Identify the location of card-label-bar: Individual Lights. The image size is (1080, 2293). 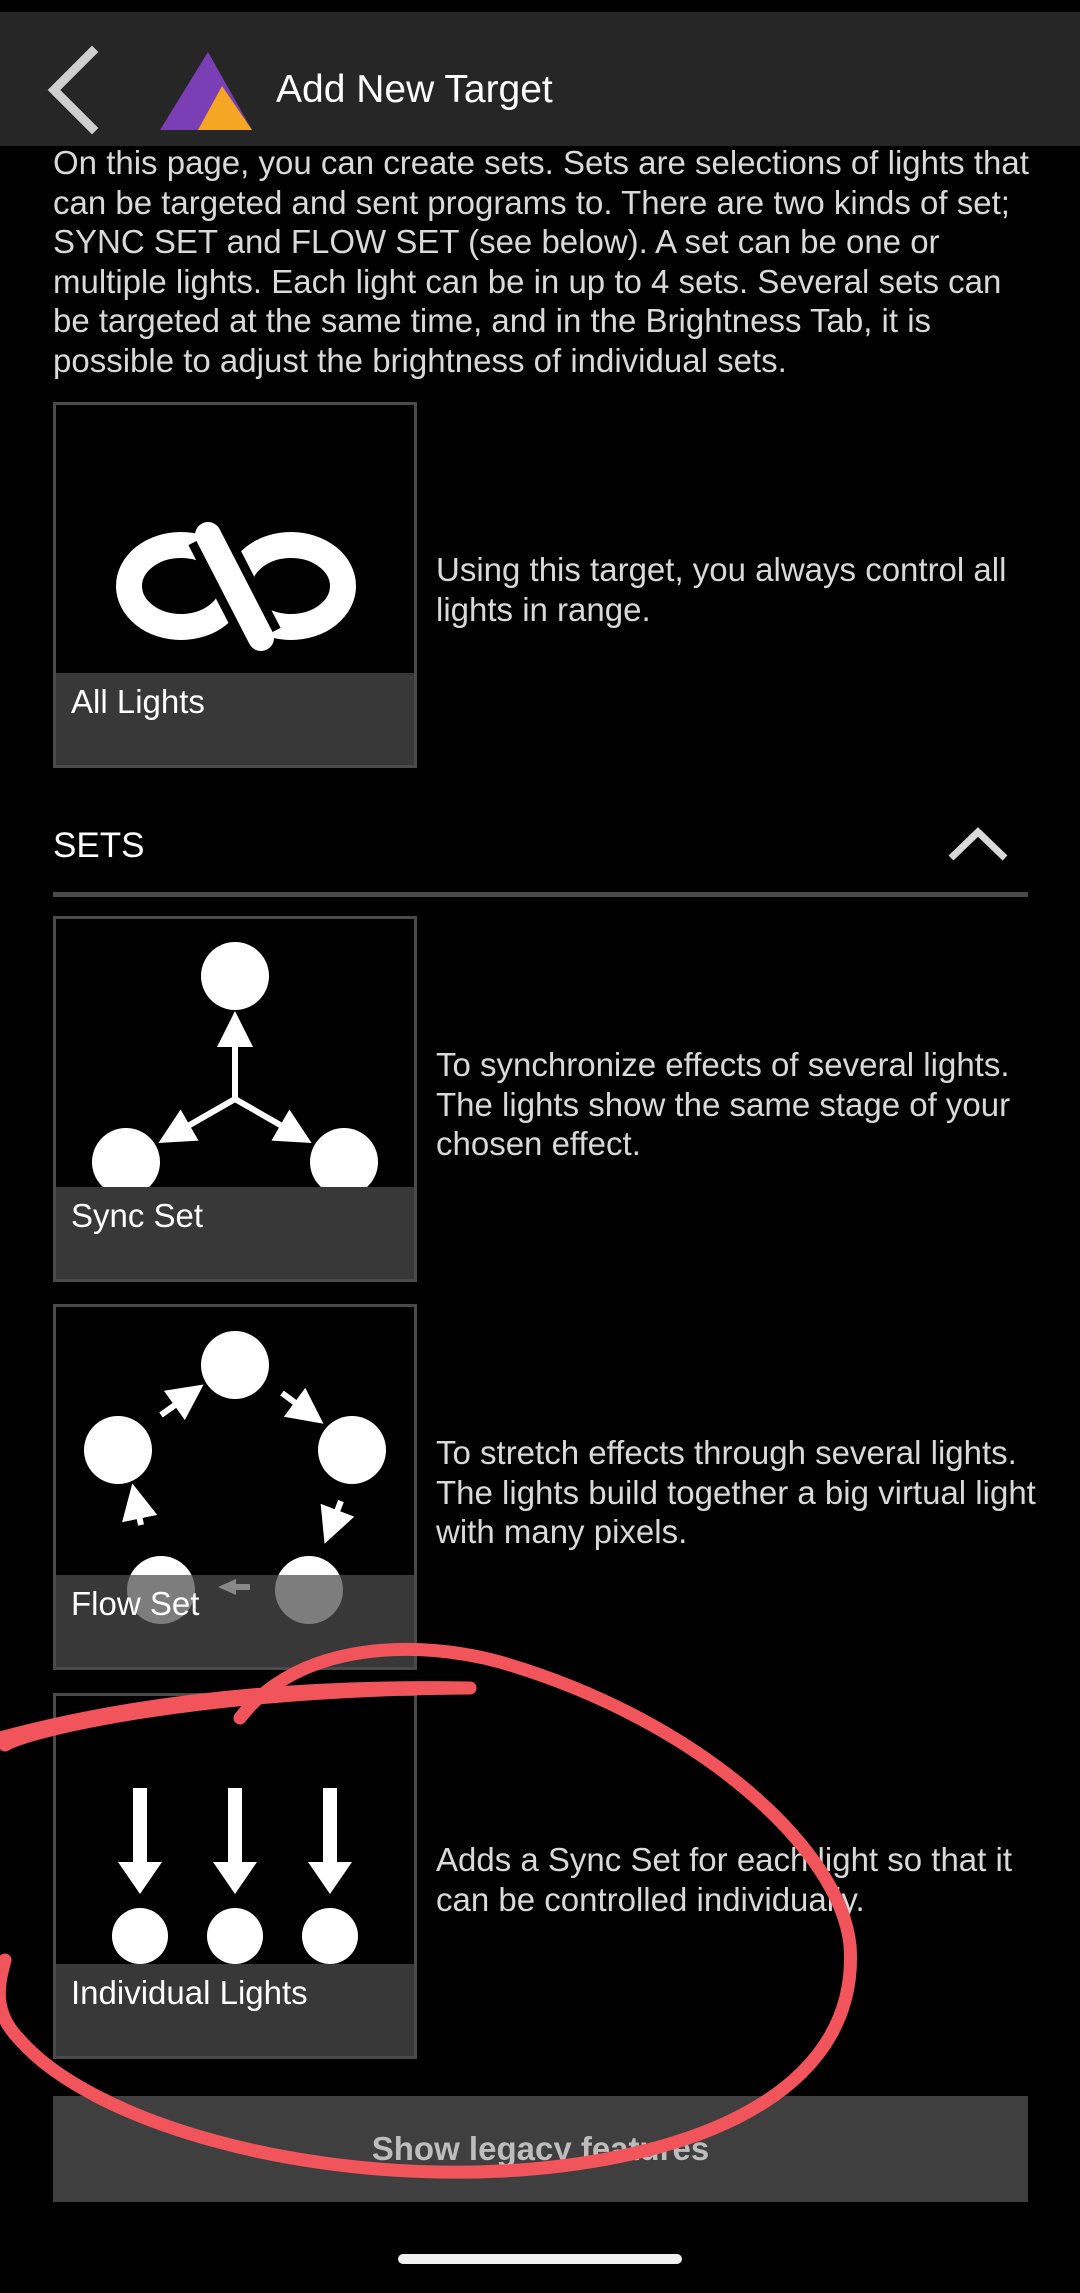
(235, 2010).